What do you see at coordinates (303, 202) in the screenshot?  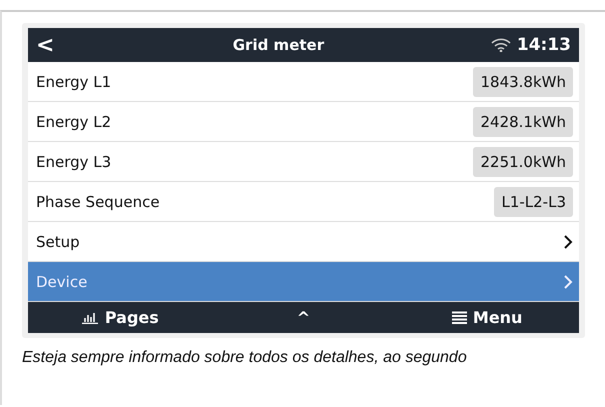 I see `list-row: Phase Sequence L1-L2-L3` at bounding box center [303, 202].